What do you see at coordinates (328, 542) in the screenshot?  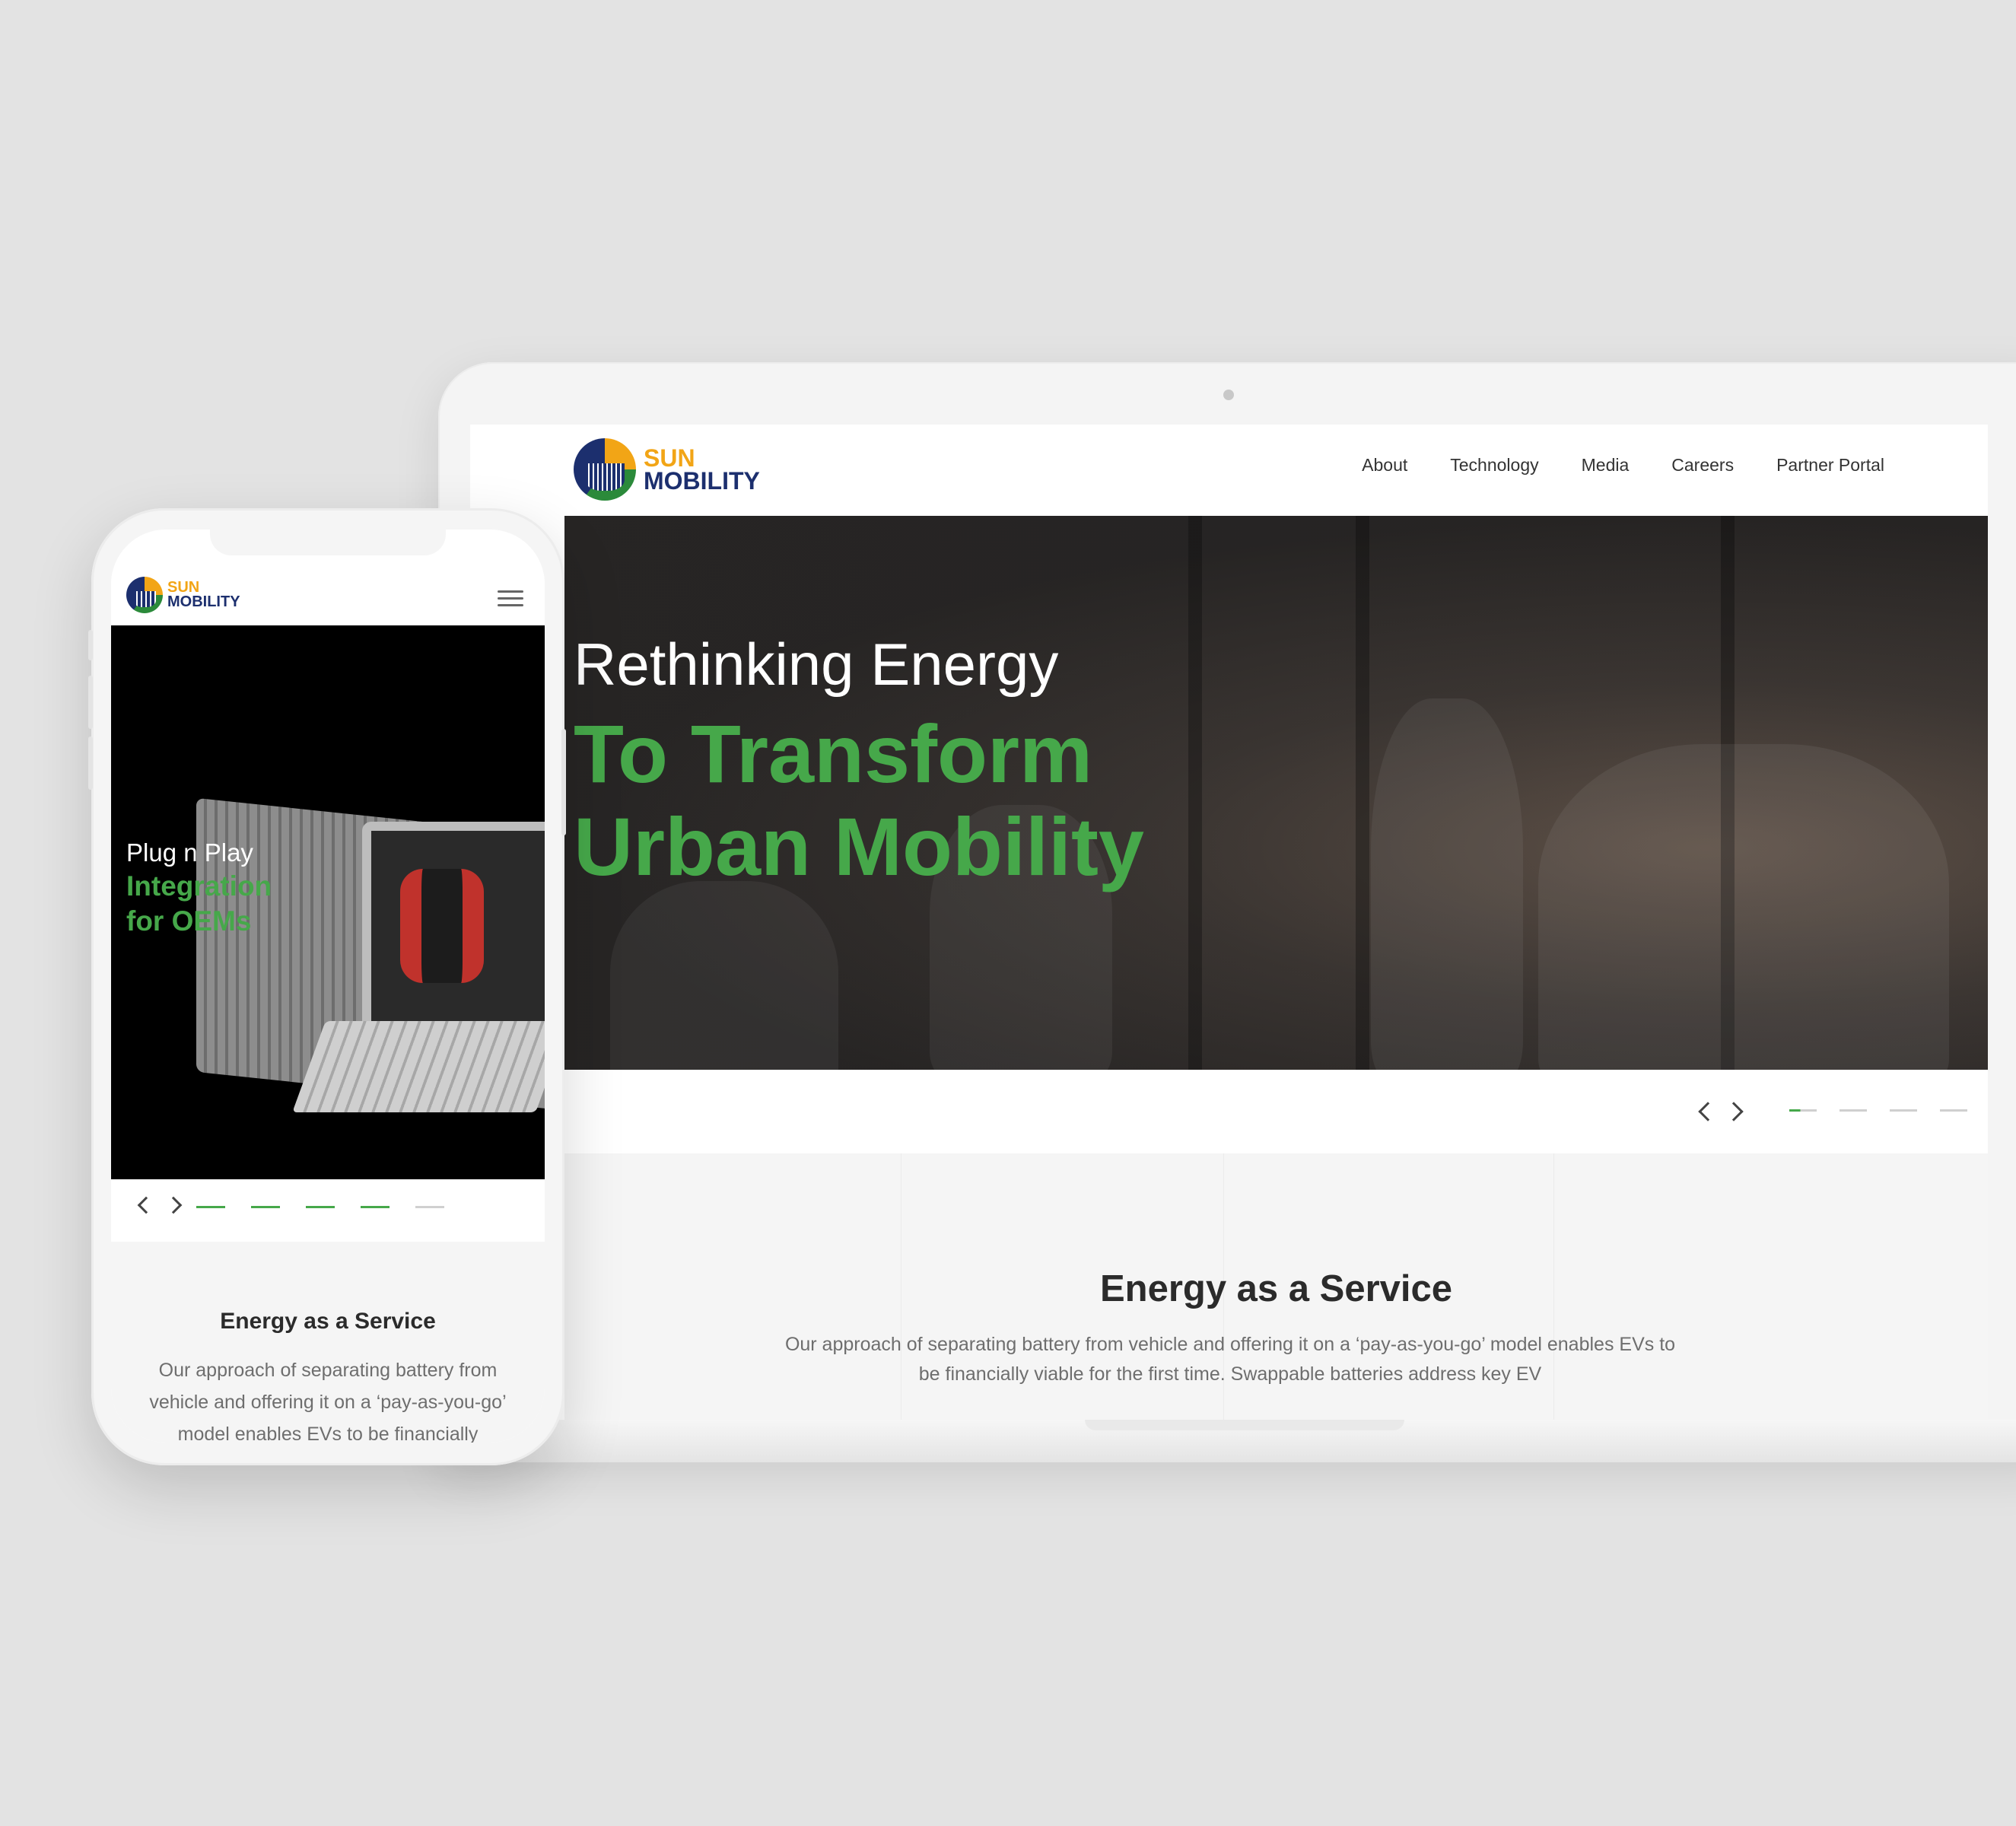 I see `phone-notch` at bounding box center [328, 542].